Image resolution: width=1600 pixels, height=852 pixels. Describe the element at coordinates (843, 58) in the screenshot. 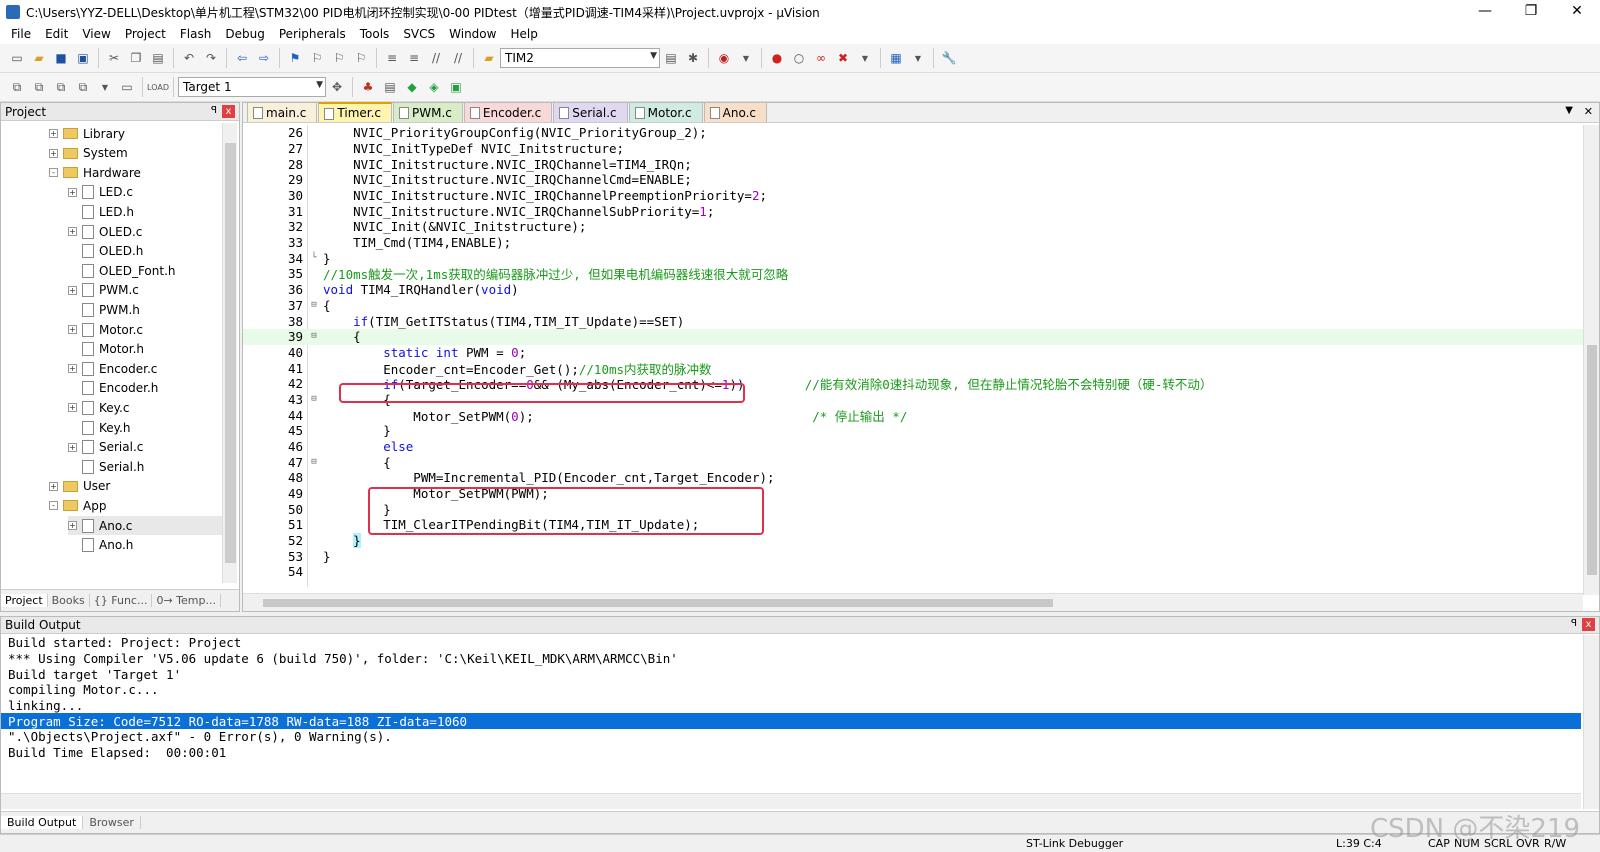

I see `kill-breakpoints-icon: ✖` at that location.